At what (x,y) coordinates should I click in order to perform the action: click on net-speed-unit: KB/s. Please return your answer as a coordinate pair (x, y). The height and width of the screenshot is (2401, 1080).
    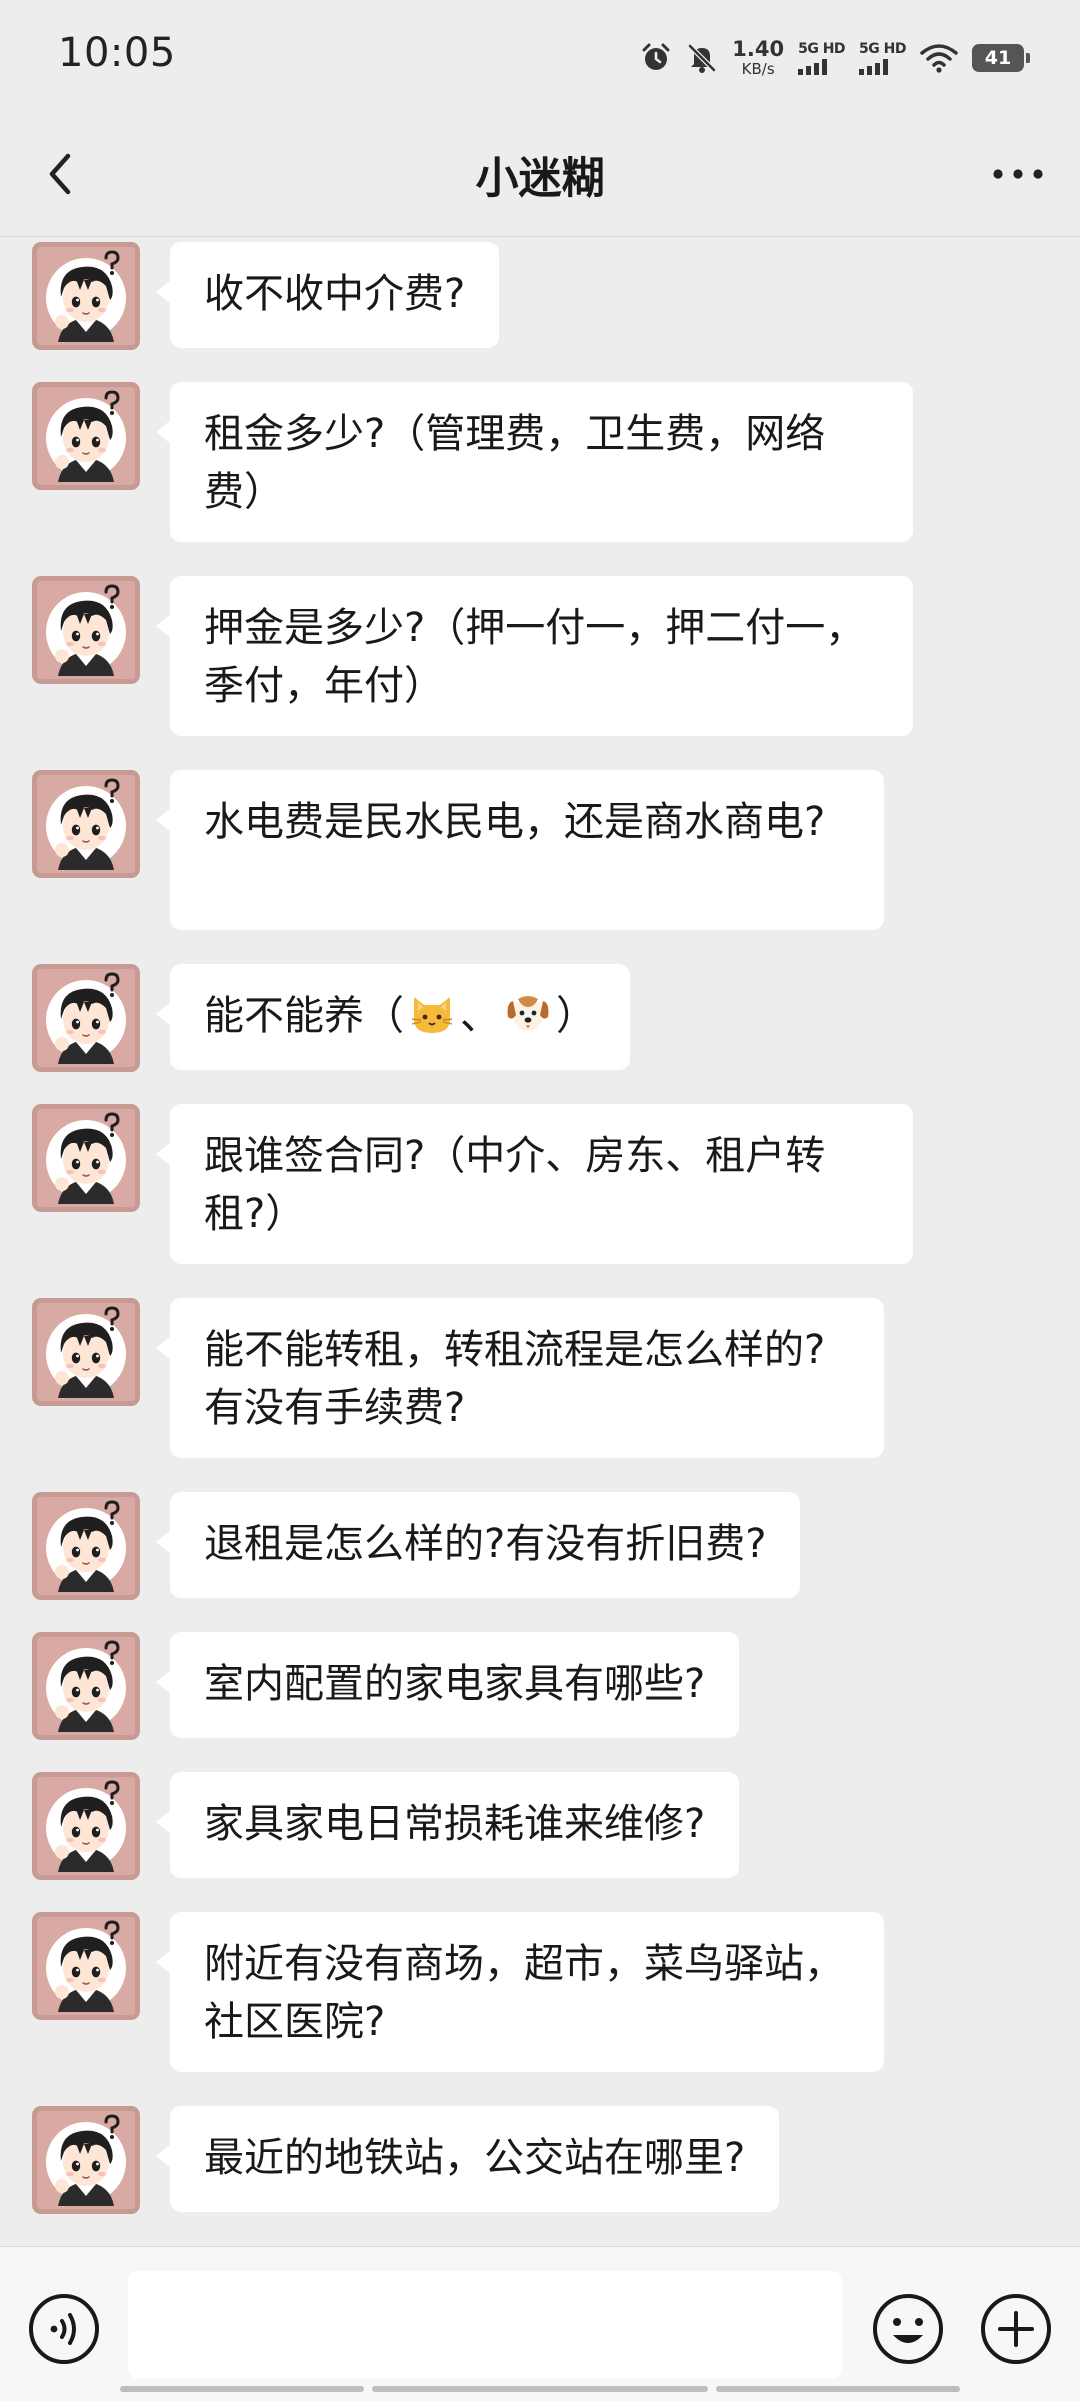
    Looking at the image, I should click on (758, 69).